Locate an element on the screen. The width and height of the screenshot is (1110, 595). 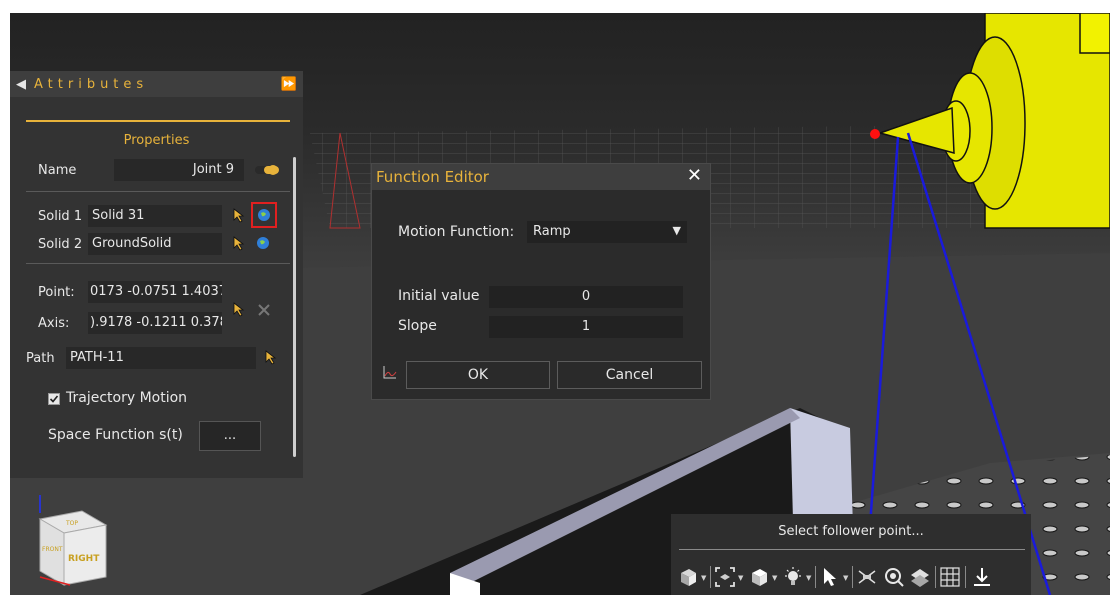
solid2-field: GroundSolid is located at coordinates (155, 244).